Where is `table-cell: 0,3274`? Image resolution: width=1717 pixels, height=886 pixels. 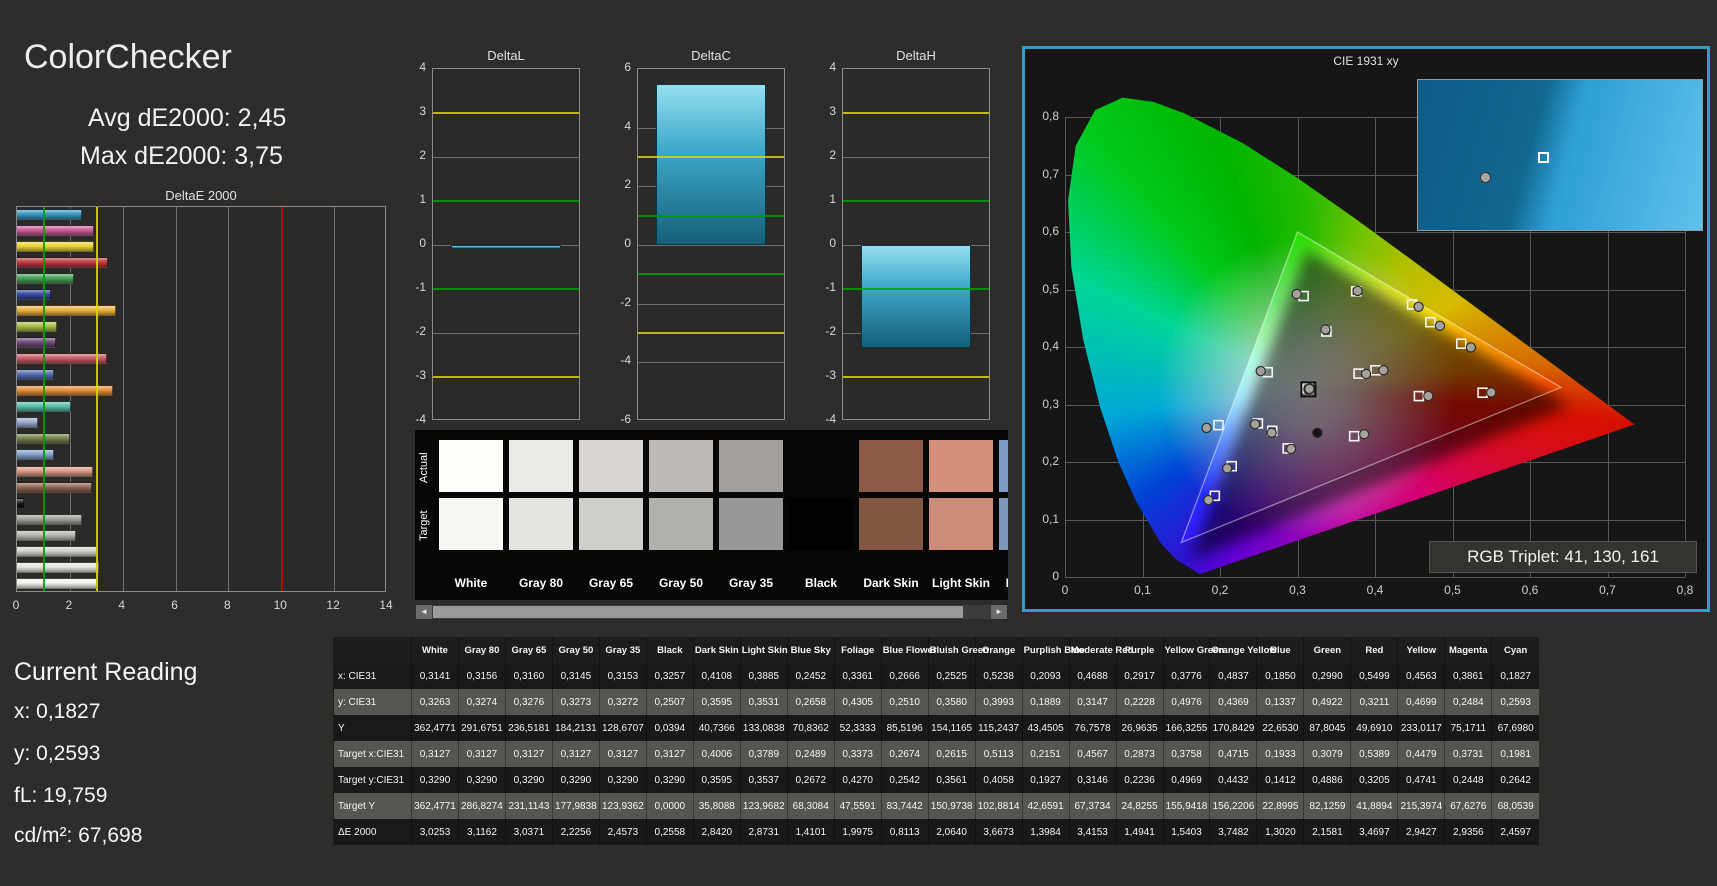
table-cell: 0,3274 is located at coordinates (481, 702).